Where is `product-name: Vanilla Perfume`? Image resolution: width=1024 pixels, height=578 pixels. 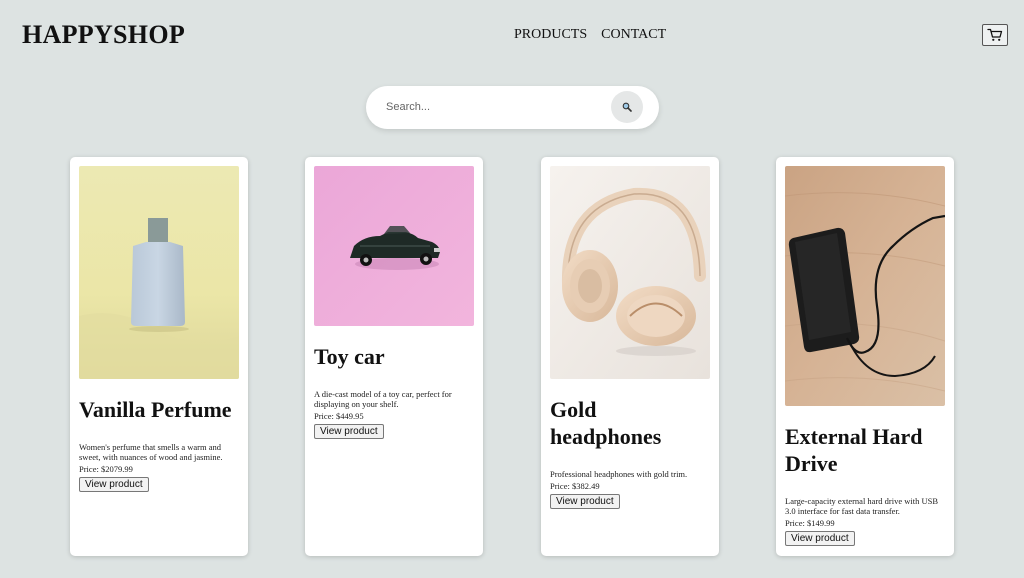 product-name: Vanilla Perfume is located at coordinates (155, 409).